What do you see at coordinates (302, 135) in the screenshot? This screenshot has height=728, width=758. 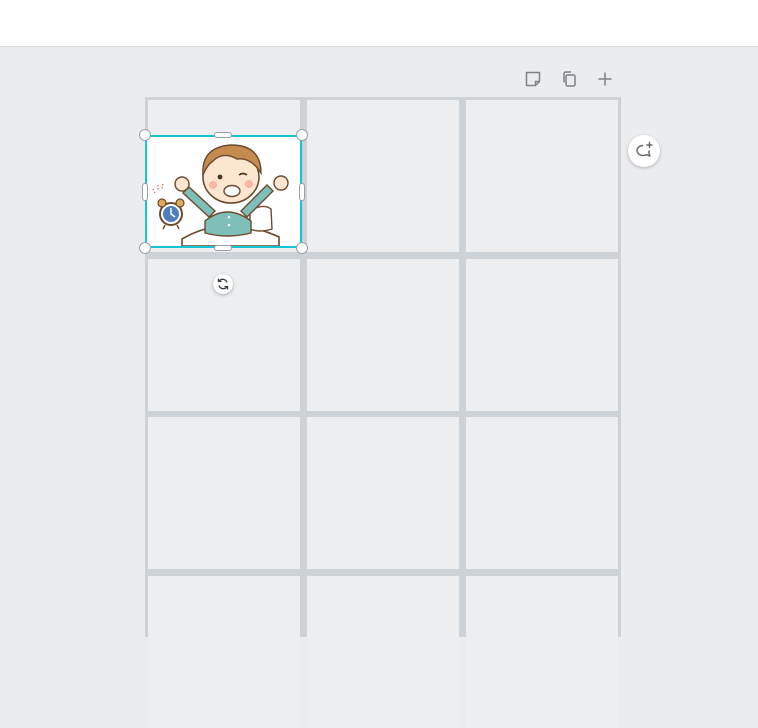 I see `resize-handle-top-right` at bounding box center [302, 135].